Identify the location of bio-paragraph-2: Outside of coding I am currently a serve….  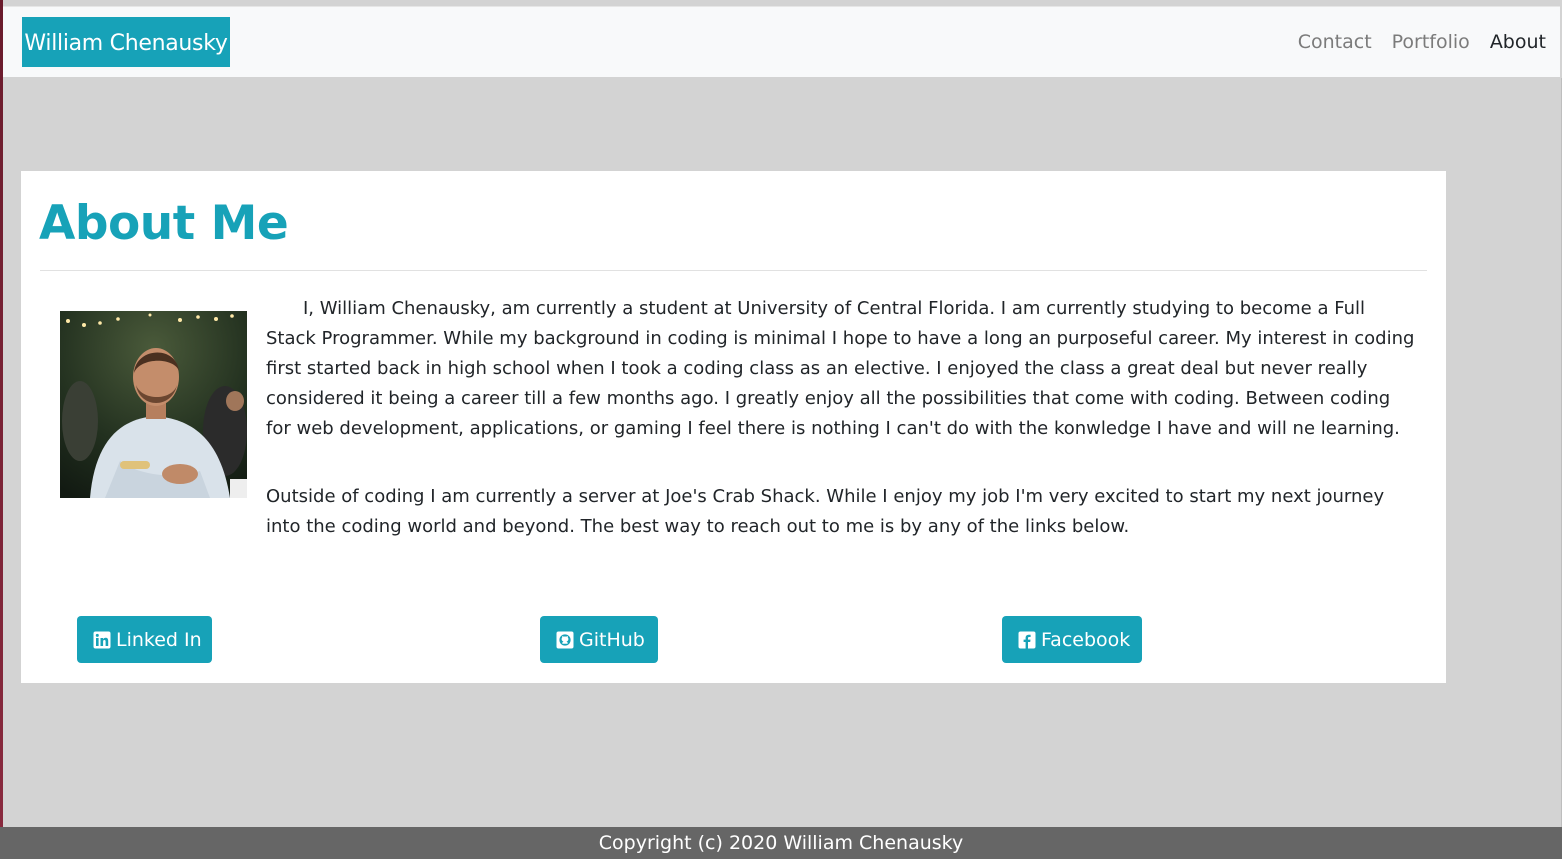
(825, 511).